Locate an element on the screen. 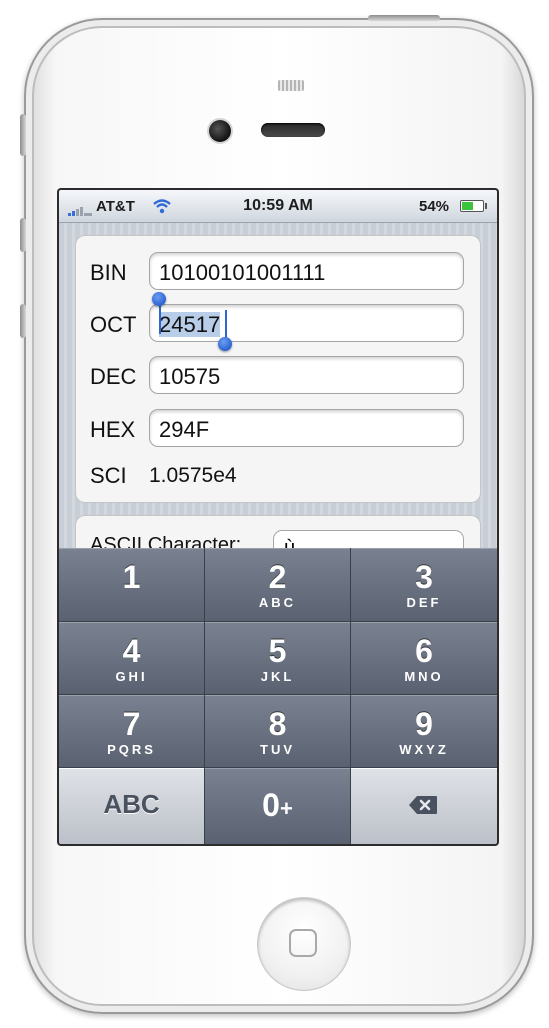 The image size is (549, 1028). key-digit: 3 is located at coordinates (424, 577).